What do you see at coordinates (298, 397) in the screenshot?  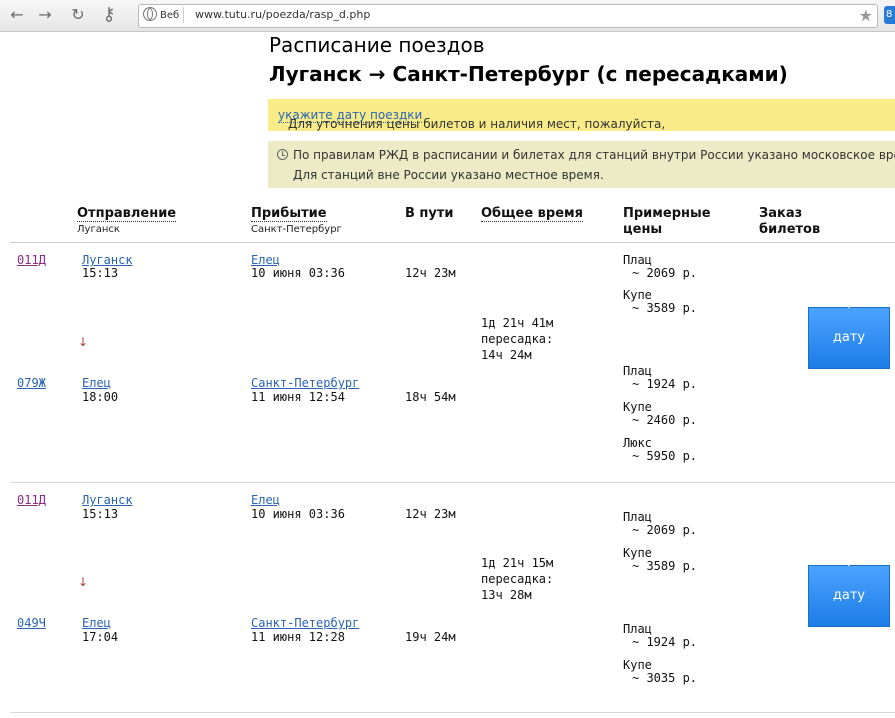 I see `arrival-time: 11 июня 12:54` at bounding box center [298, 397].